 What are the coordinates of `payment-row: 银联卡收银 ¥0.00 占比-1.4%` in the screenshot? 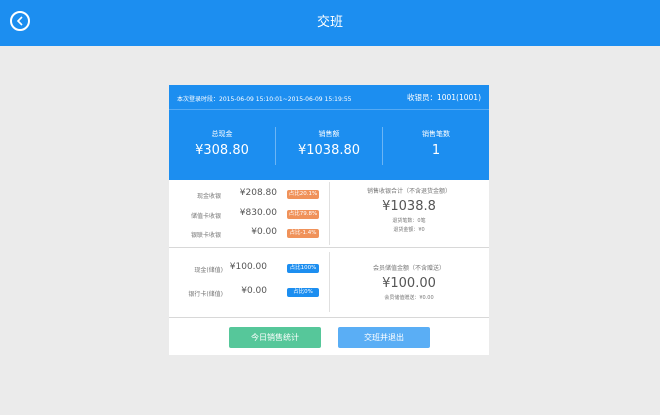 It's located at (249, 233).